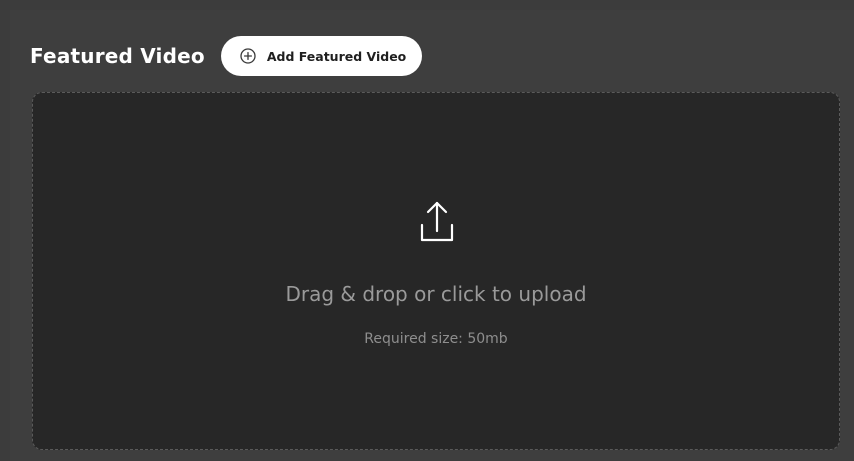  Describe the element at coordinates (248, 56) in the screenshot. I see `plus-circle-icon` at that location.